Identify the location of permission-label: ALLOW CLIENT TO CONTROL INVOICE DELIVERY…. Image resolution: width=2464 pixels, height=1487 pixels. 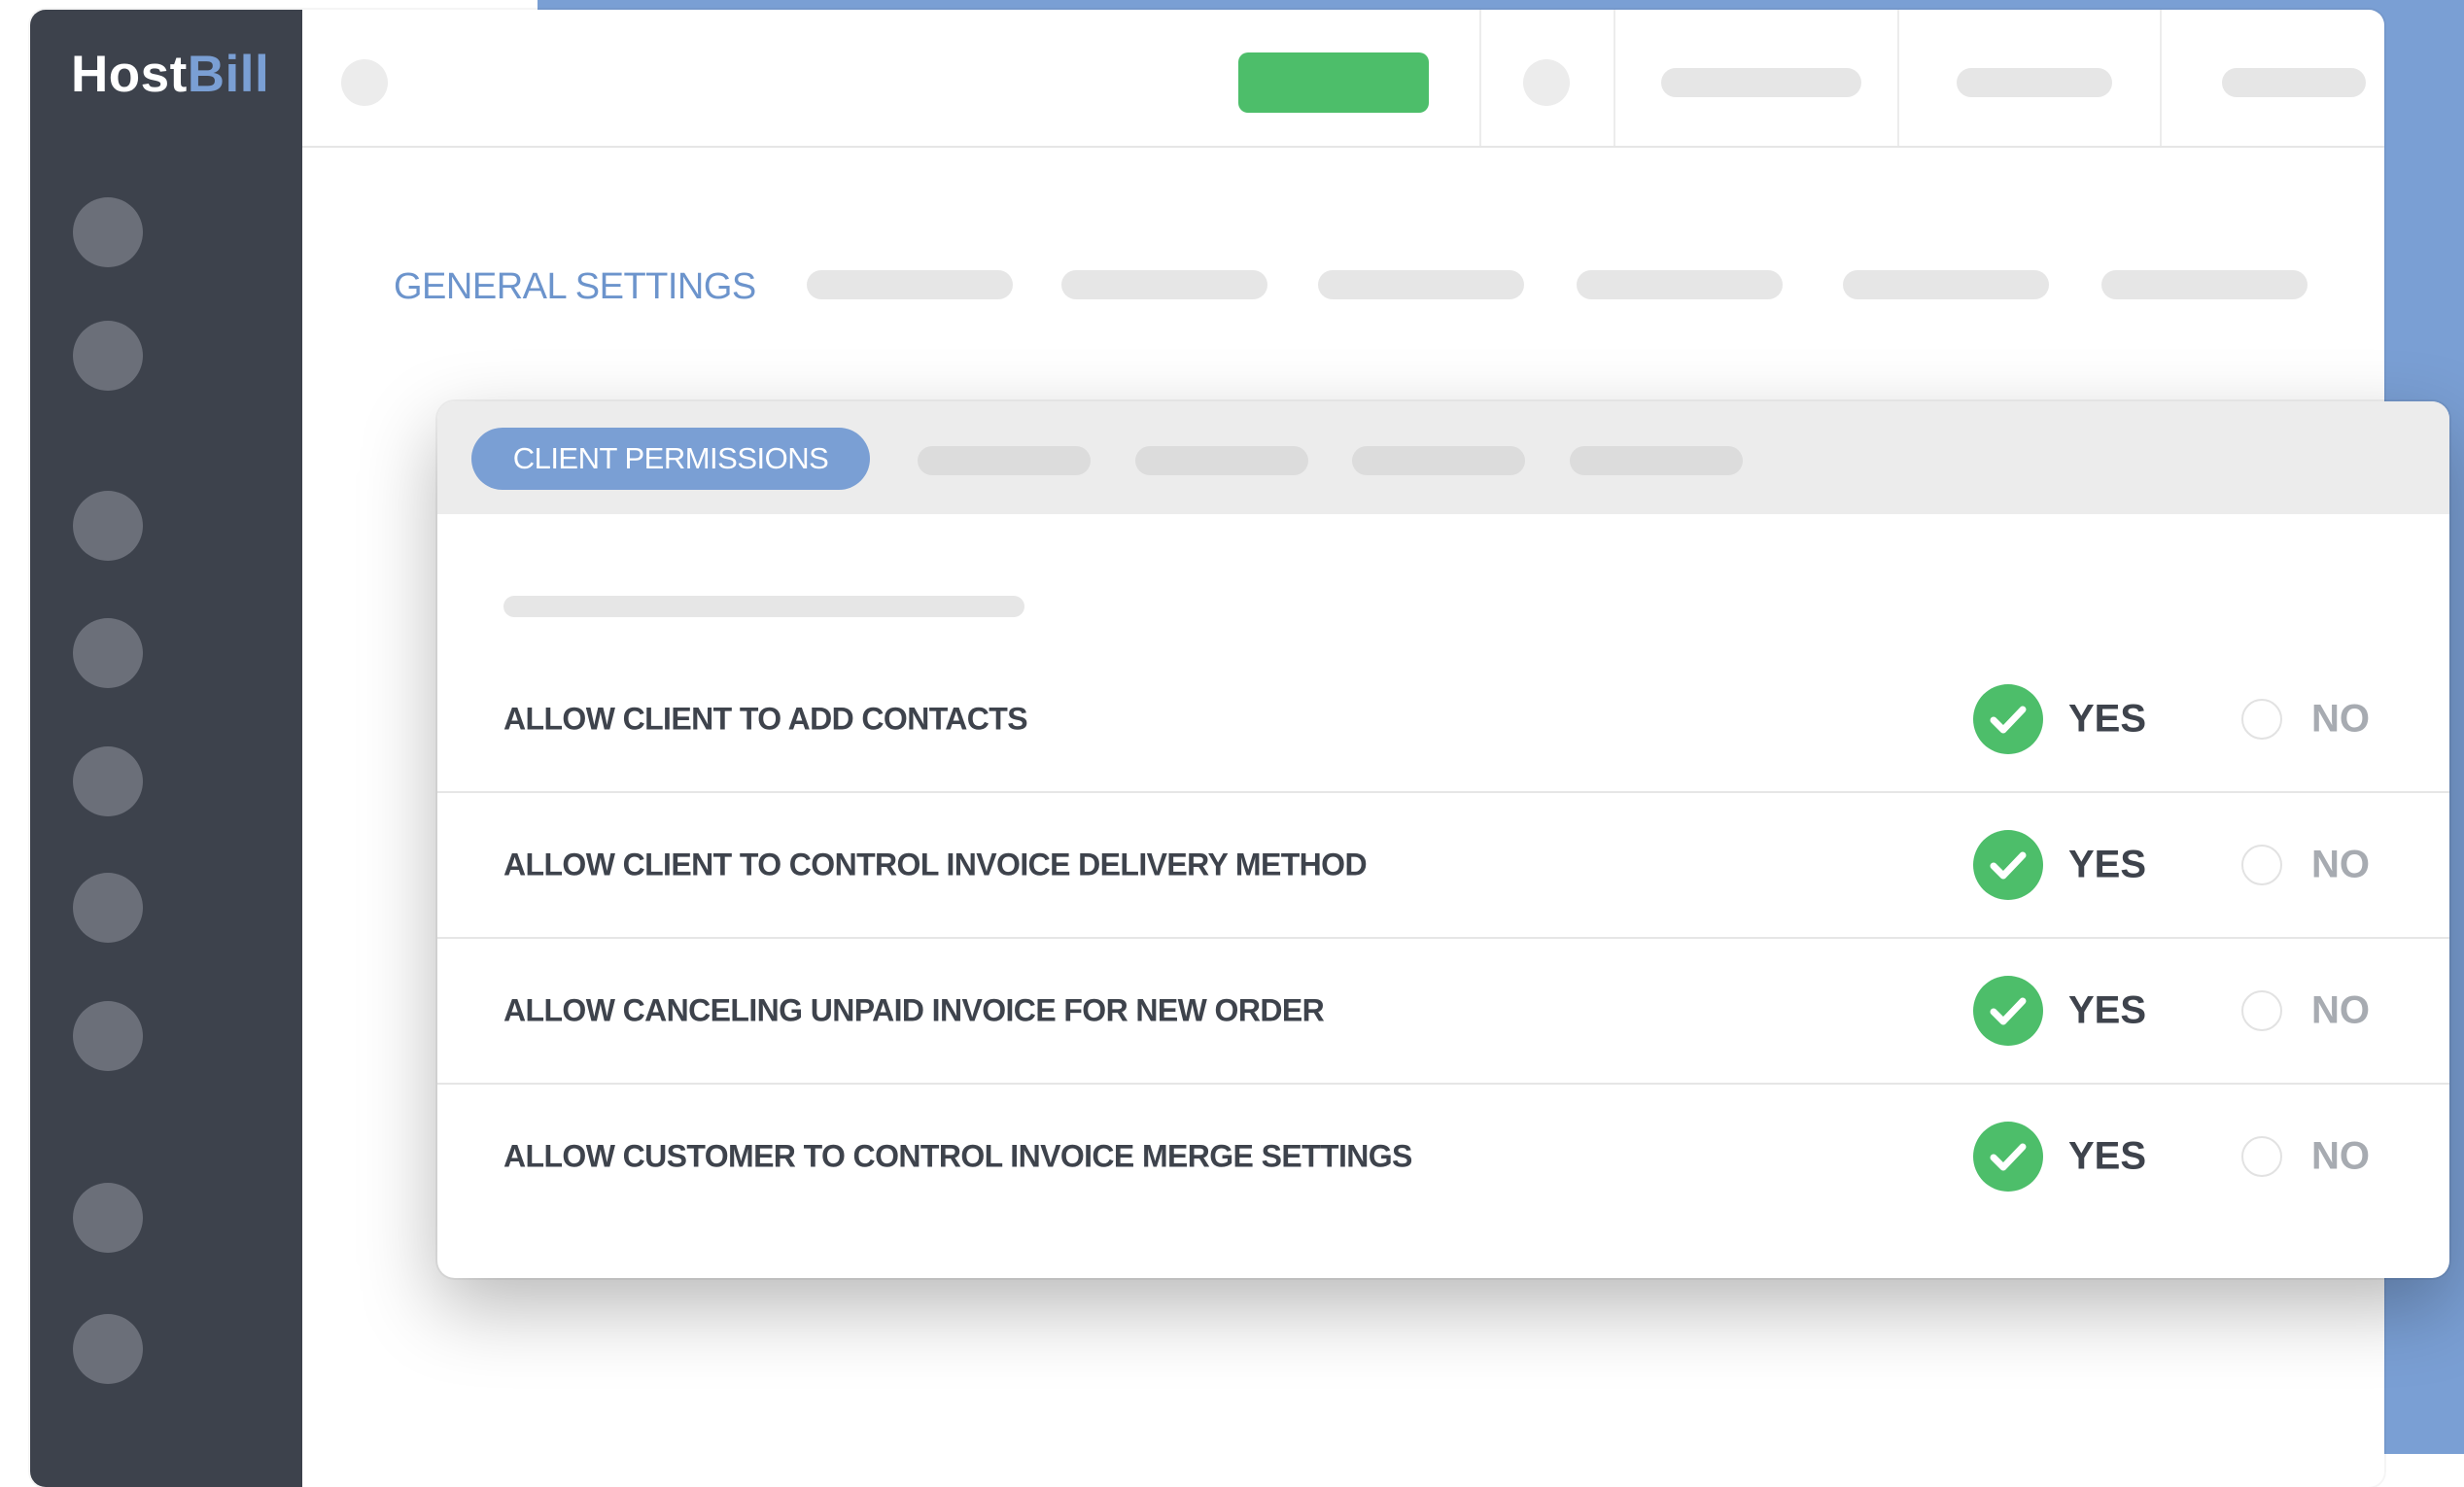
(935, 864).